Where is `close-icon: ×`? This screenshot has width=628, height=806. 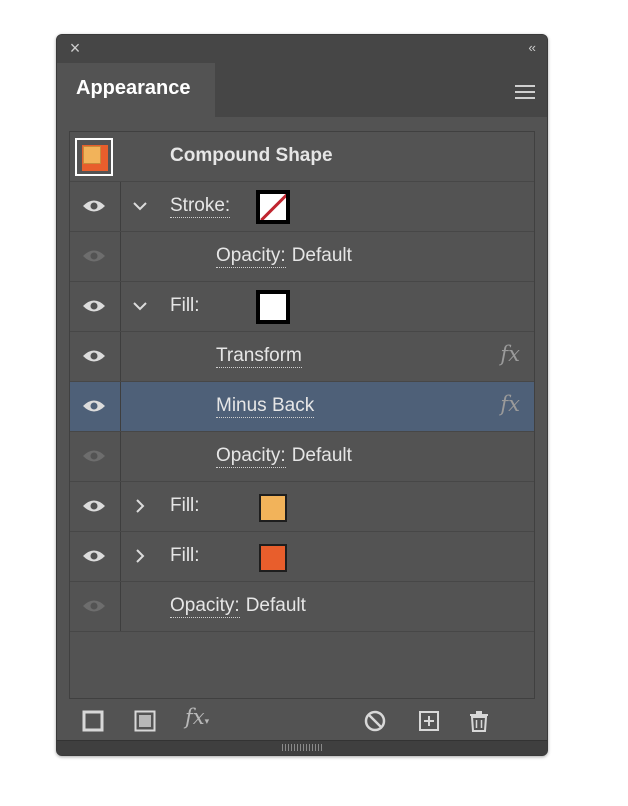 close-icon: × is located at coordinates (75, 48).